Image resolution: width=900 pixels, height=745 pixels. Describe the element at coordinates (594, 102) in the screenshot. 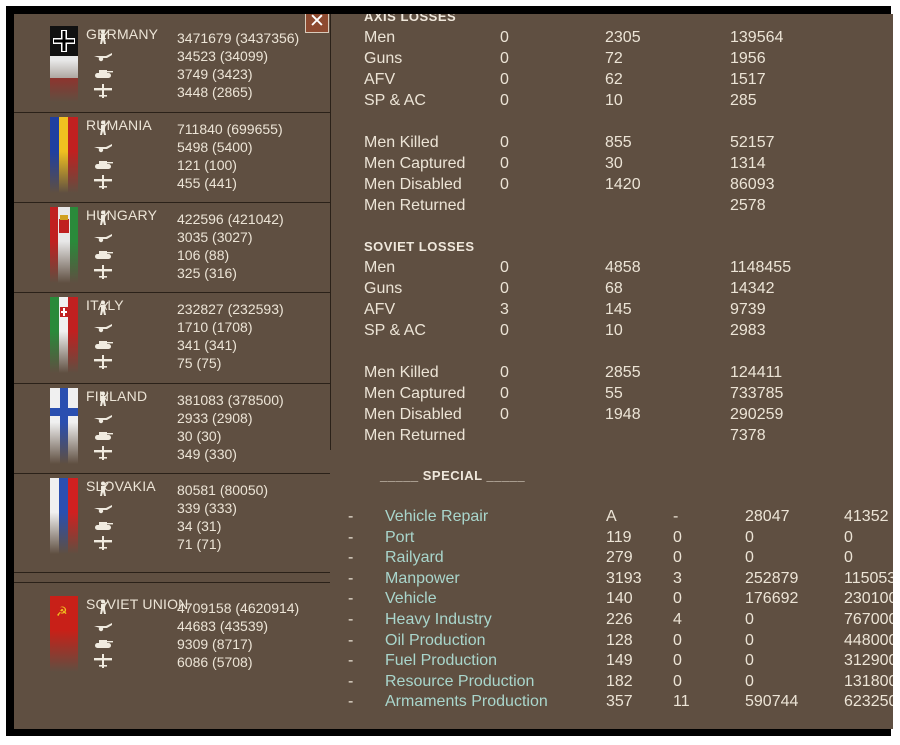

I see `loss-row: SP & AC 0 10 285` at that location.